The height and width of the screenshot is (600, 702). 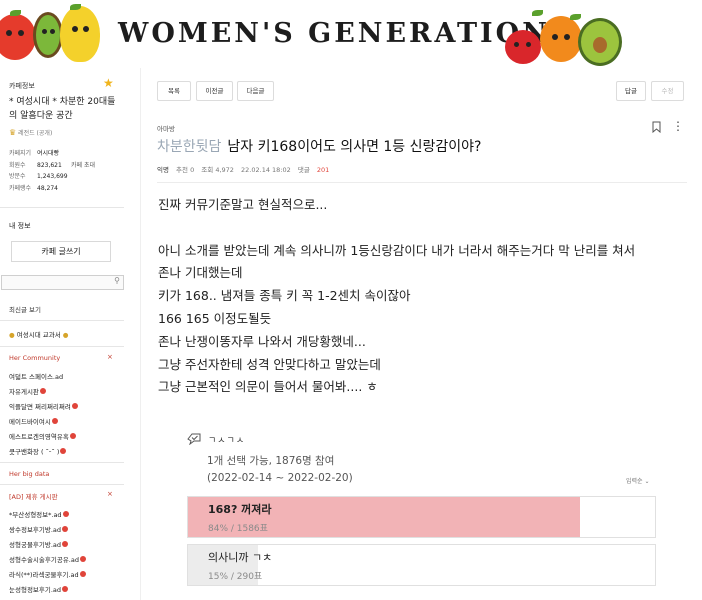 I want to click on post-body-line: 그냥 주선자한테 성격 안맞다하고 말았는데, so click(x=269, y=364).